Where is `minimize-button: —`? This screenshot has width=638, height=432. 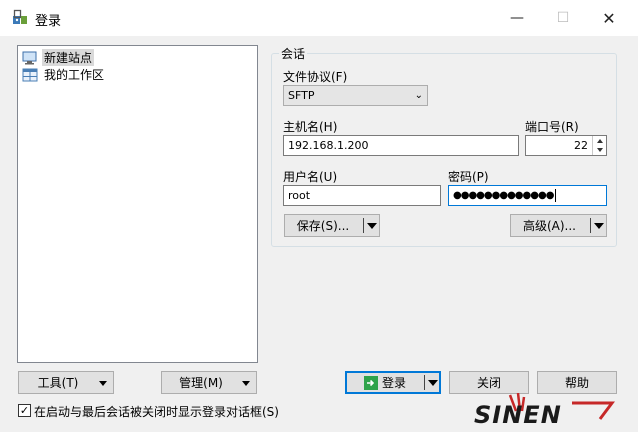 minimize-button: — is located at coordinates (517, 18).